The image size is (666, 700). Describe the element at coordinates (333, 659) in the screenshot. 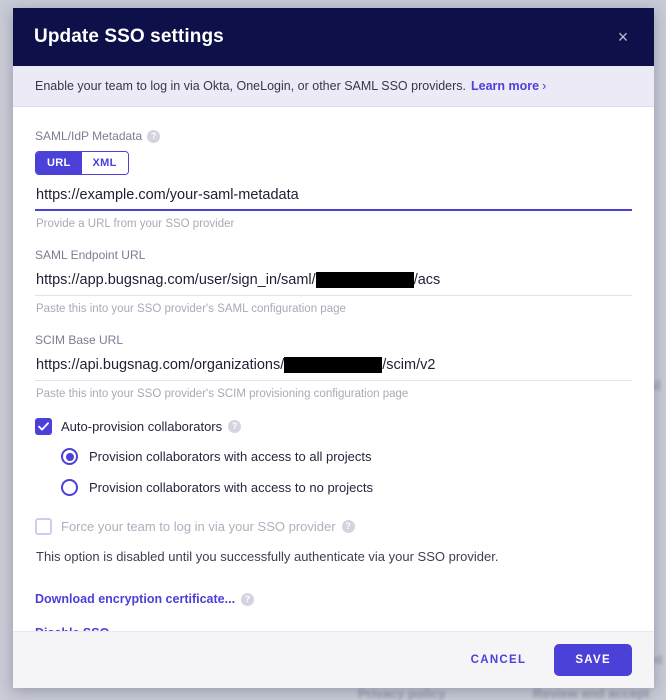

I see `dialog-footer: CANCEL SAVE` at that location.